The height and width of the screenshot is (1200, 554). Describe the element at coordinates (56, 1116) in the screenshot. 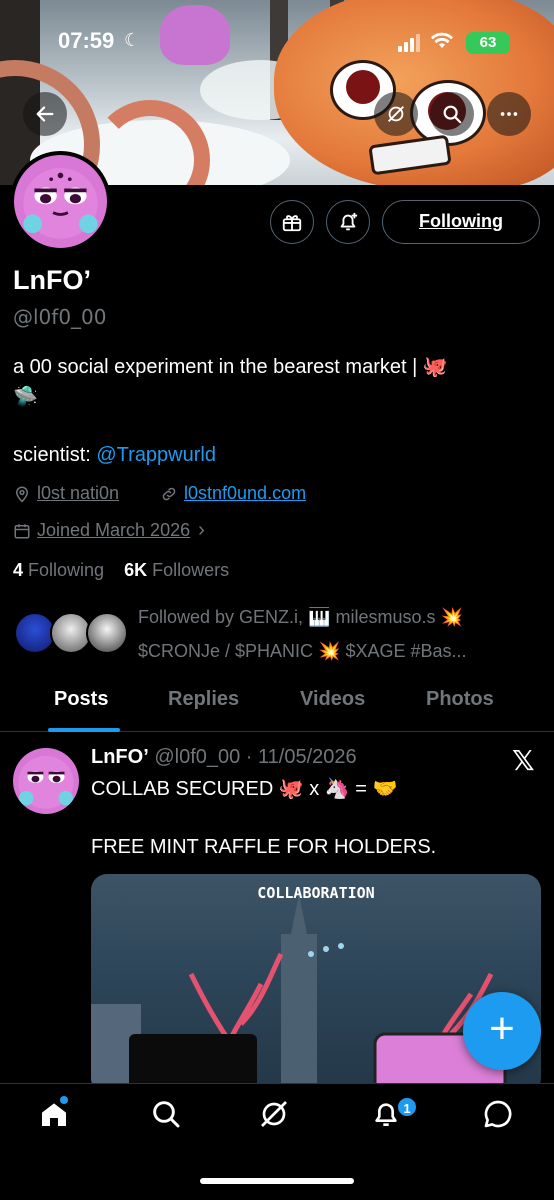

I see `nav-home` at that location.